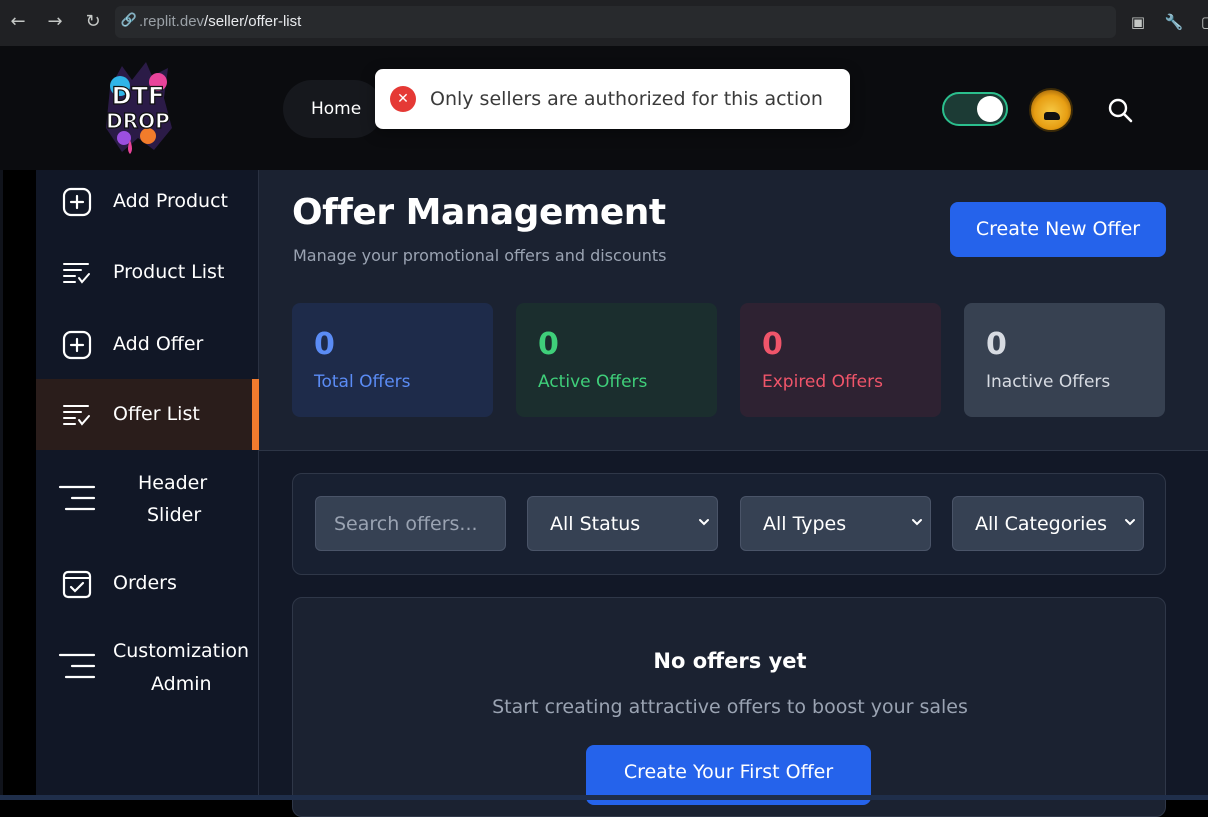 This screenshot has height=817, width=1208. Describe the element at coordinates (1138, 22) in the screenshot. I see `devices-icon: ▣` at that location.